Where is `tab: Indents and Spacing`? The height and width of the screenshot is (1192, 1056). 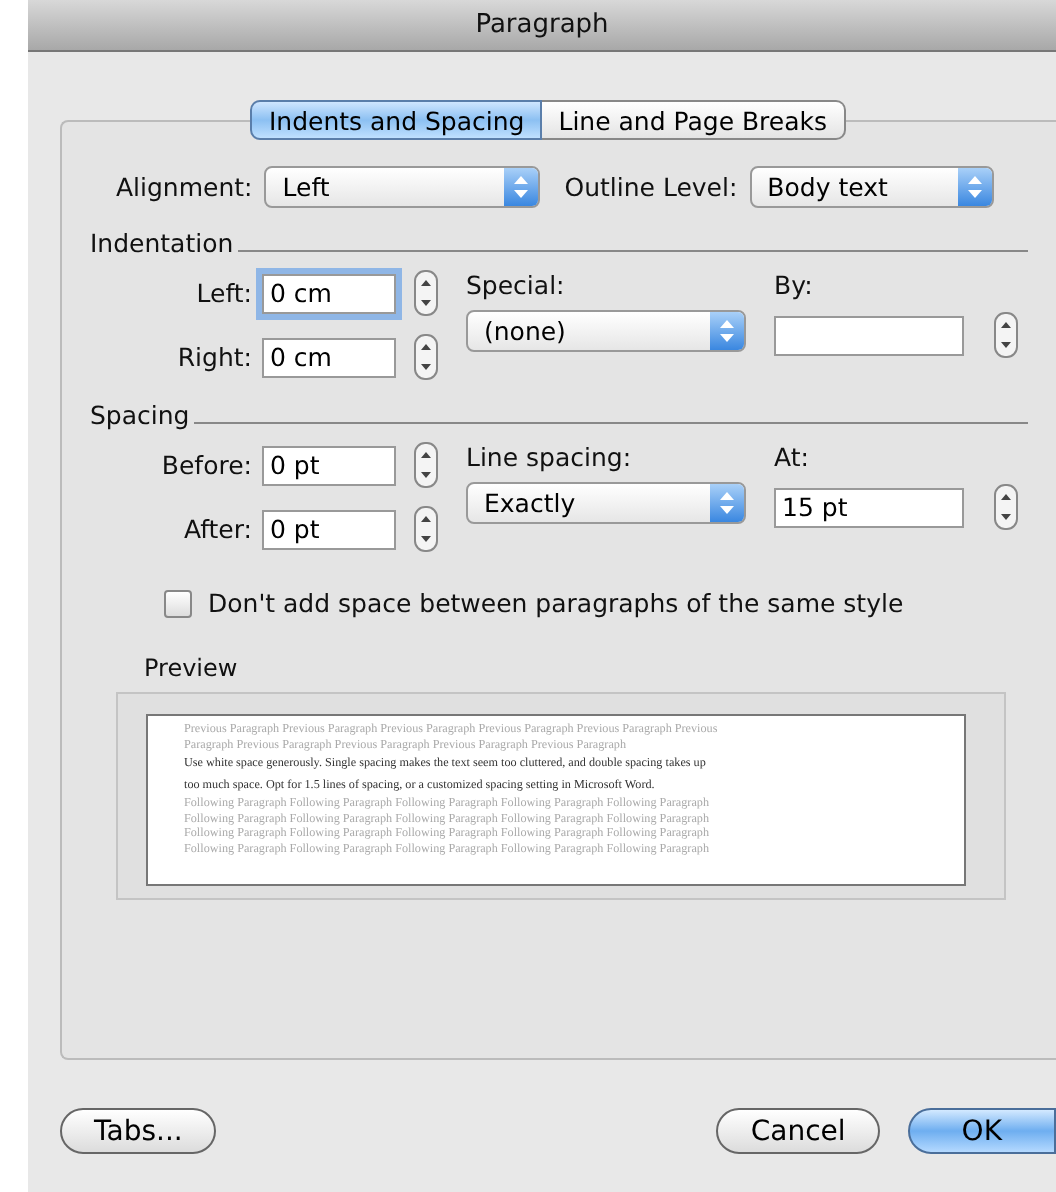 tab: Indents and Spacing is located at coordinates (396, 120).